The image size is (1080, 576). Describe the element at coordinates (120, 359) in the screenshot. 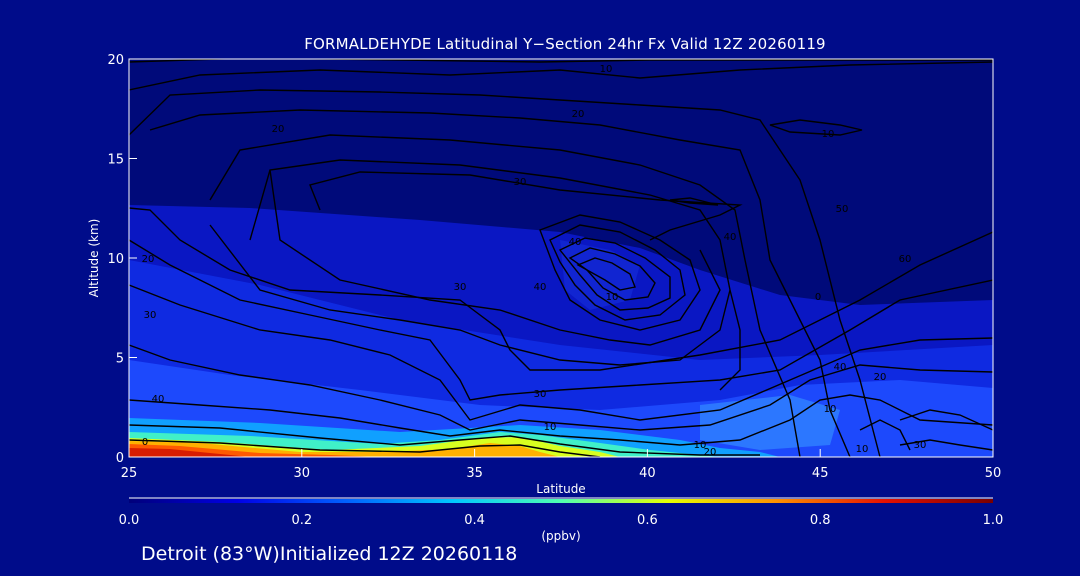

I see `y-tick-label: 5` at that location.